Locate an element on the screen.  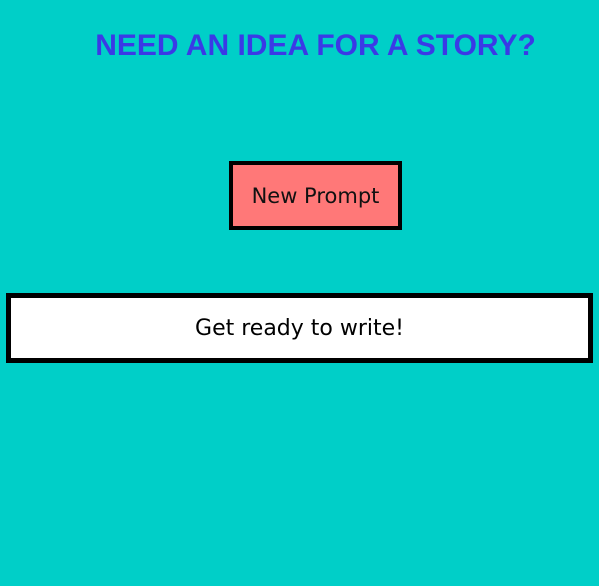
prompt-text: Get ready to write! is located at coordinates (299, 328).